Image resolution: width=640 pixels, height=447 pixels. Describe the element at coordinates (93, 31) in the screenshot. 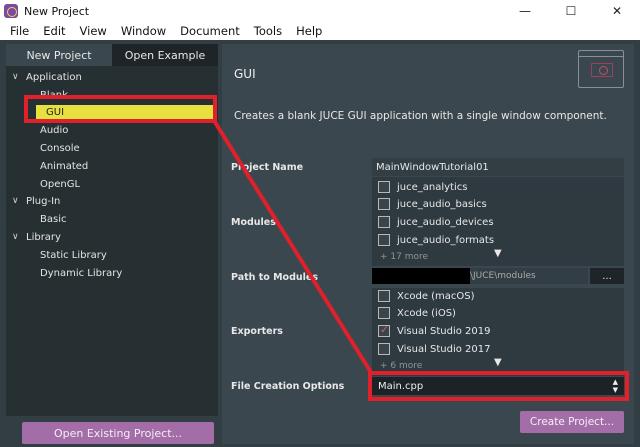

I see `menu-view: View` at that location.